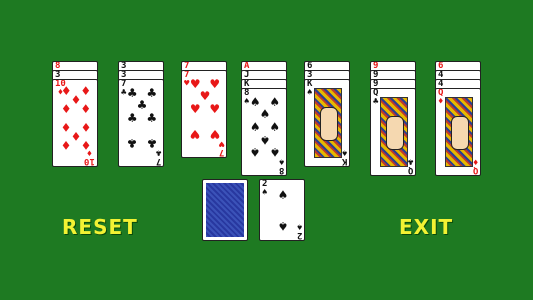 The image size is (533, 300). I want to click on waste-card: 2 ♠ ♠ ♠ 2 ♠, so click(282, 210).